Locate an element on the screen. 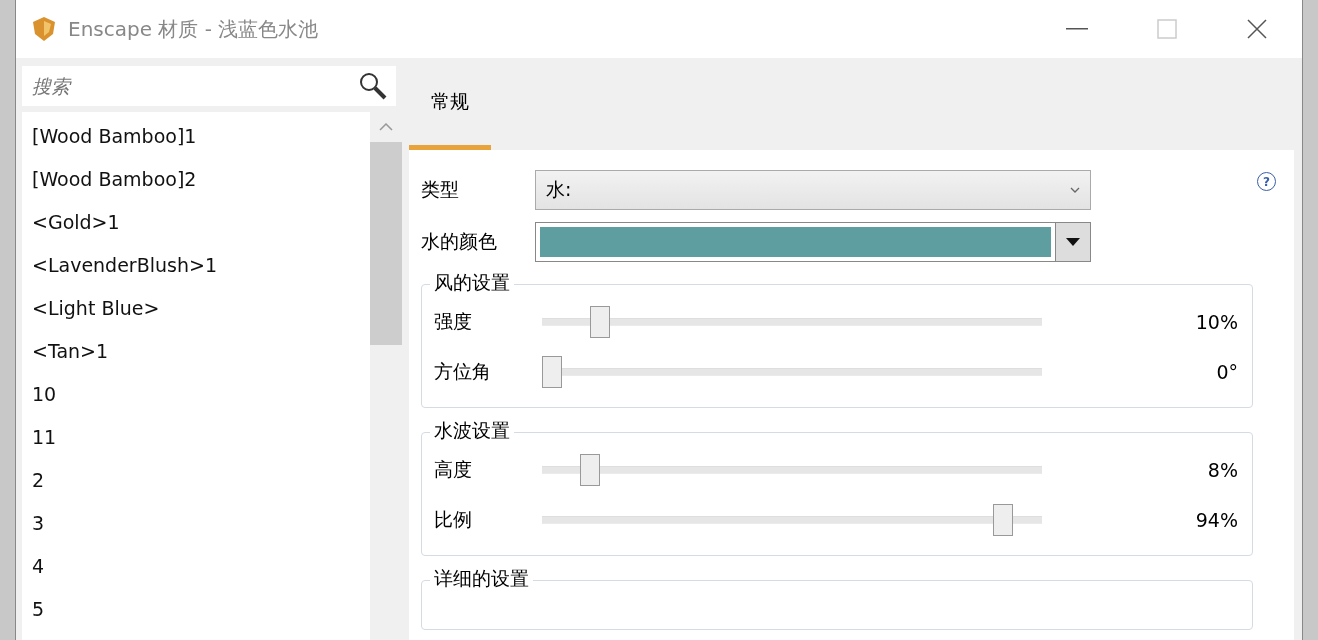 The width and height of the screenshot is (1318, 640). scroll-up-icon is located at coordinates (386, 127).